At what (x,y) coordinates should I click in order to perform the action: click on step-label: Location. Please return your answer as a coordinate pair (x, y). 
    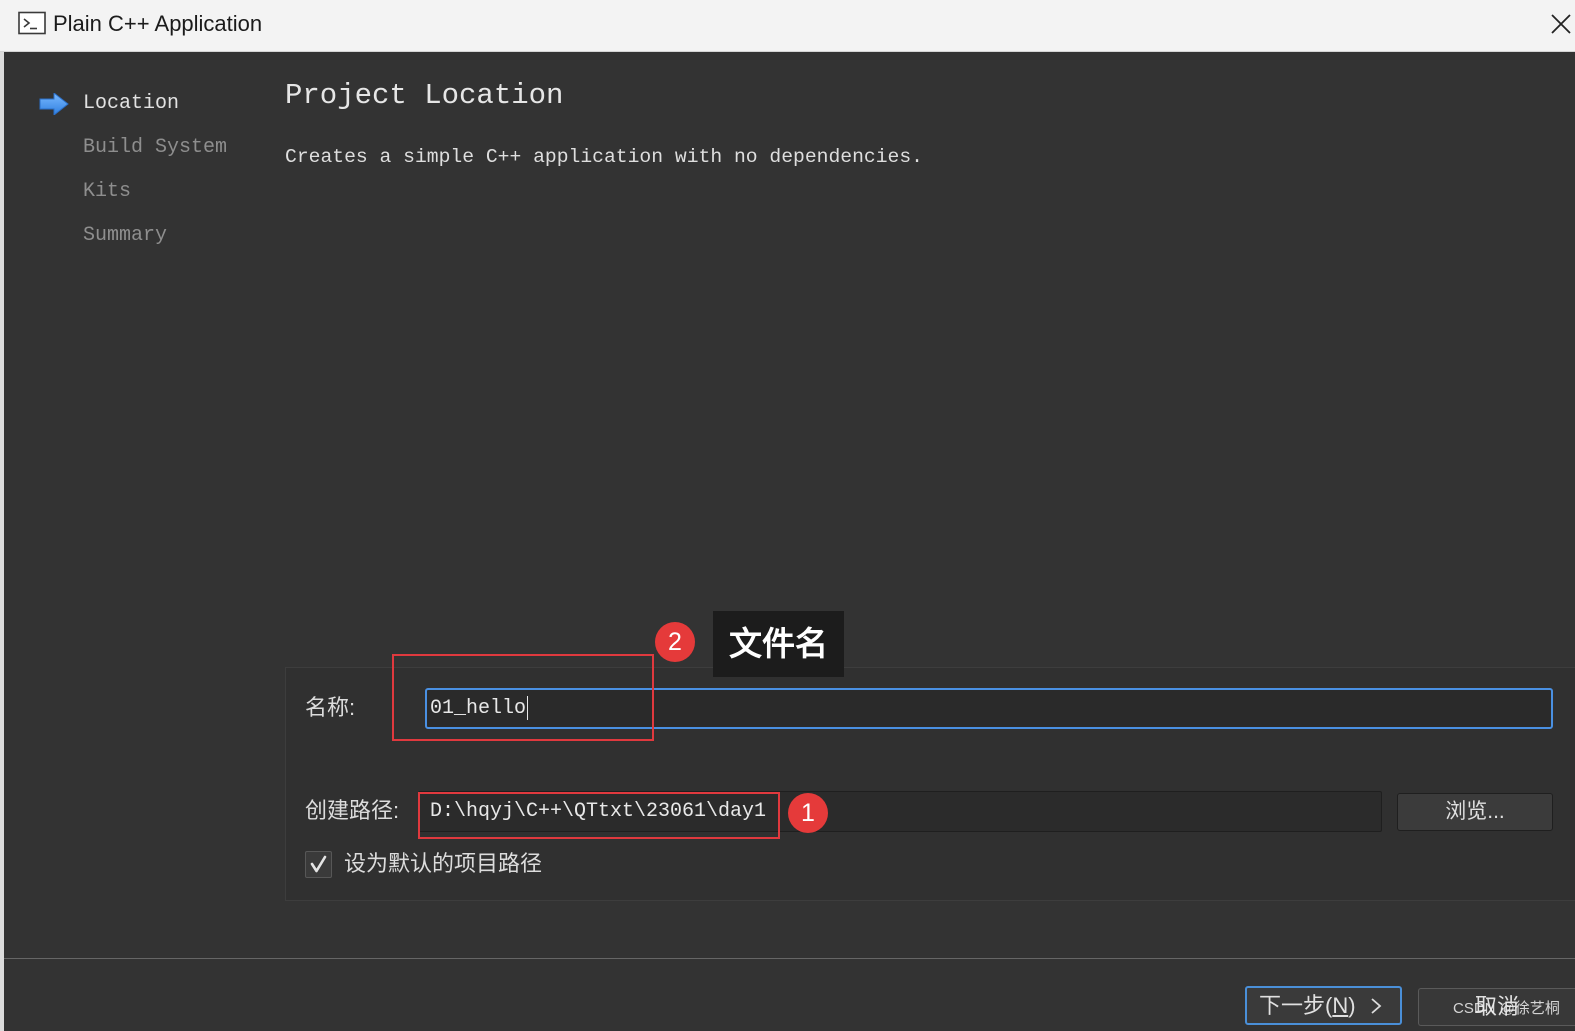
    Looking at the image, I should click on (131, 103).